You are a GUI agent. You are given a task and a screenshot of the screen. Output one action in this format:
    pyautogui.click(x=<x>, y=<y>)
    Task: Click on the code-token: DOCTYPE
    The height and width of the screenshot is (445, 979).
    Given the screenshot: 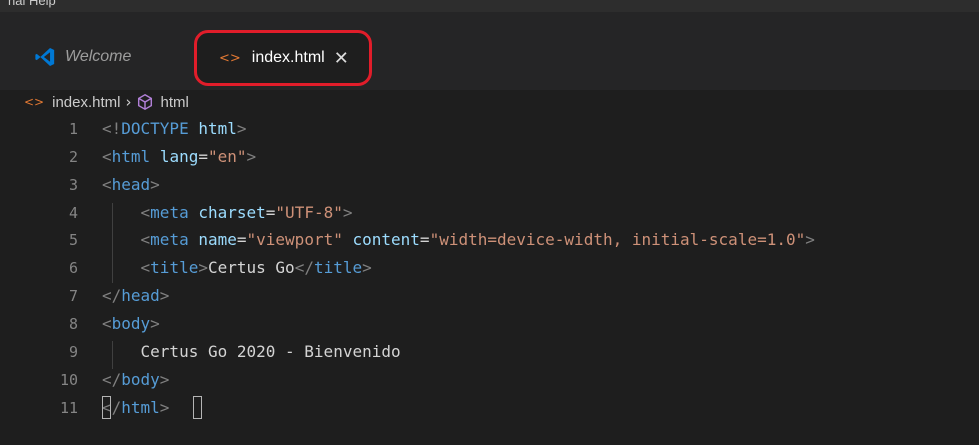 What is the action you would take?
    pyautogui.click(x=155, y=128)
    